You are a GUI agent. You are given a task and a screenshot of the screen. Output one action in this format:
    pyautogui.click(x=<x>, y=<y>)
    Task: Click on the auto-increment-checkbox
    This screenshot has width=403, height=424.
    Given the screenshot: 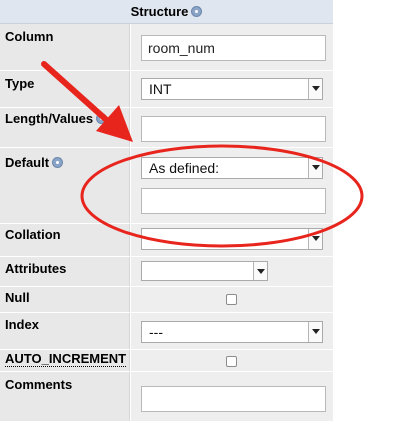 What is the action you would take?
    pyautogui.click(x=231, y=361)
    